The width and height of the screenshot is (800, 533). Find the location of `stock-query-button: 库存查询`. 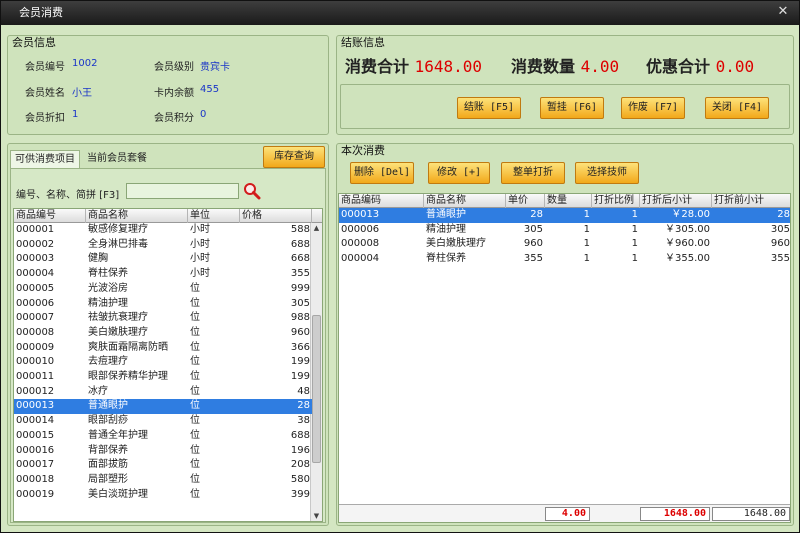

stock-query-button: 库存查询 is located at coordinates (294, 157).